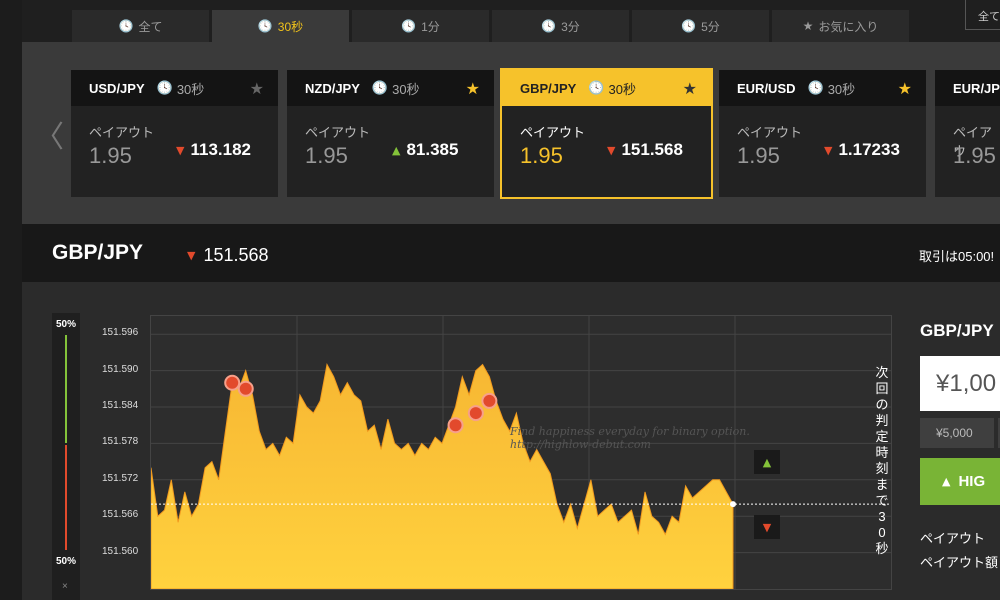  I want to click on asset-card-usdjpy: USD/JPY 🕓 30秒 ★ ペイアウト 1.95 ▼ 113.182, so click(174, 133).